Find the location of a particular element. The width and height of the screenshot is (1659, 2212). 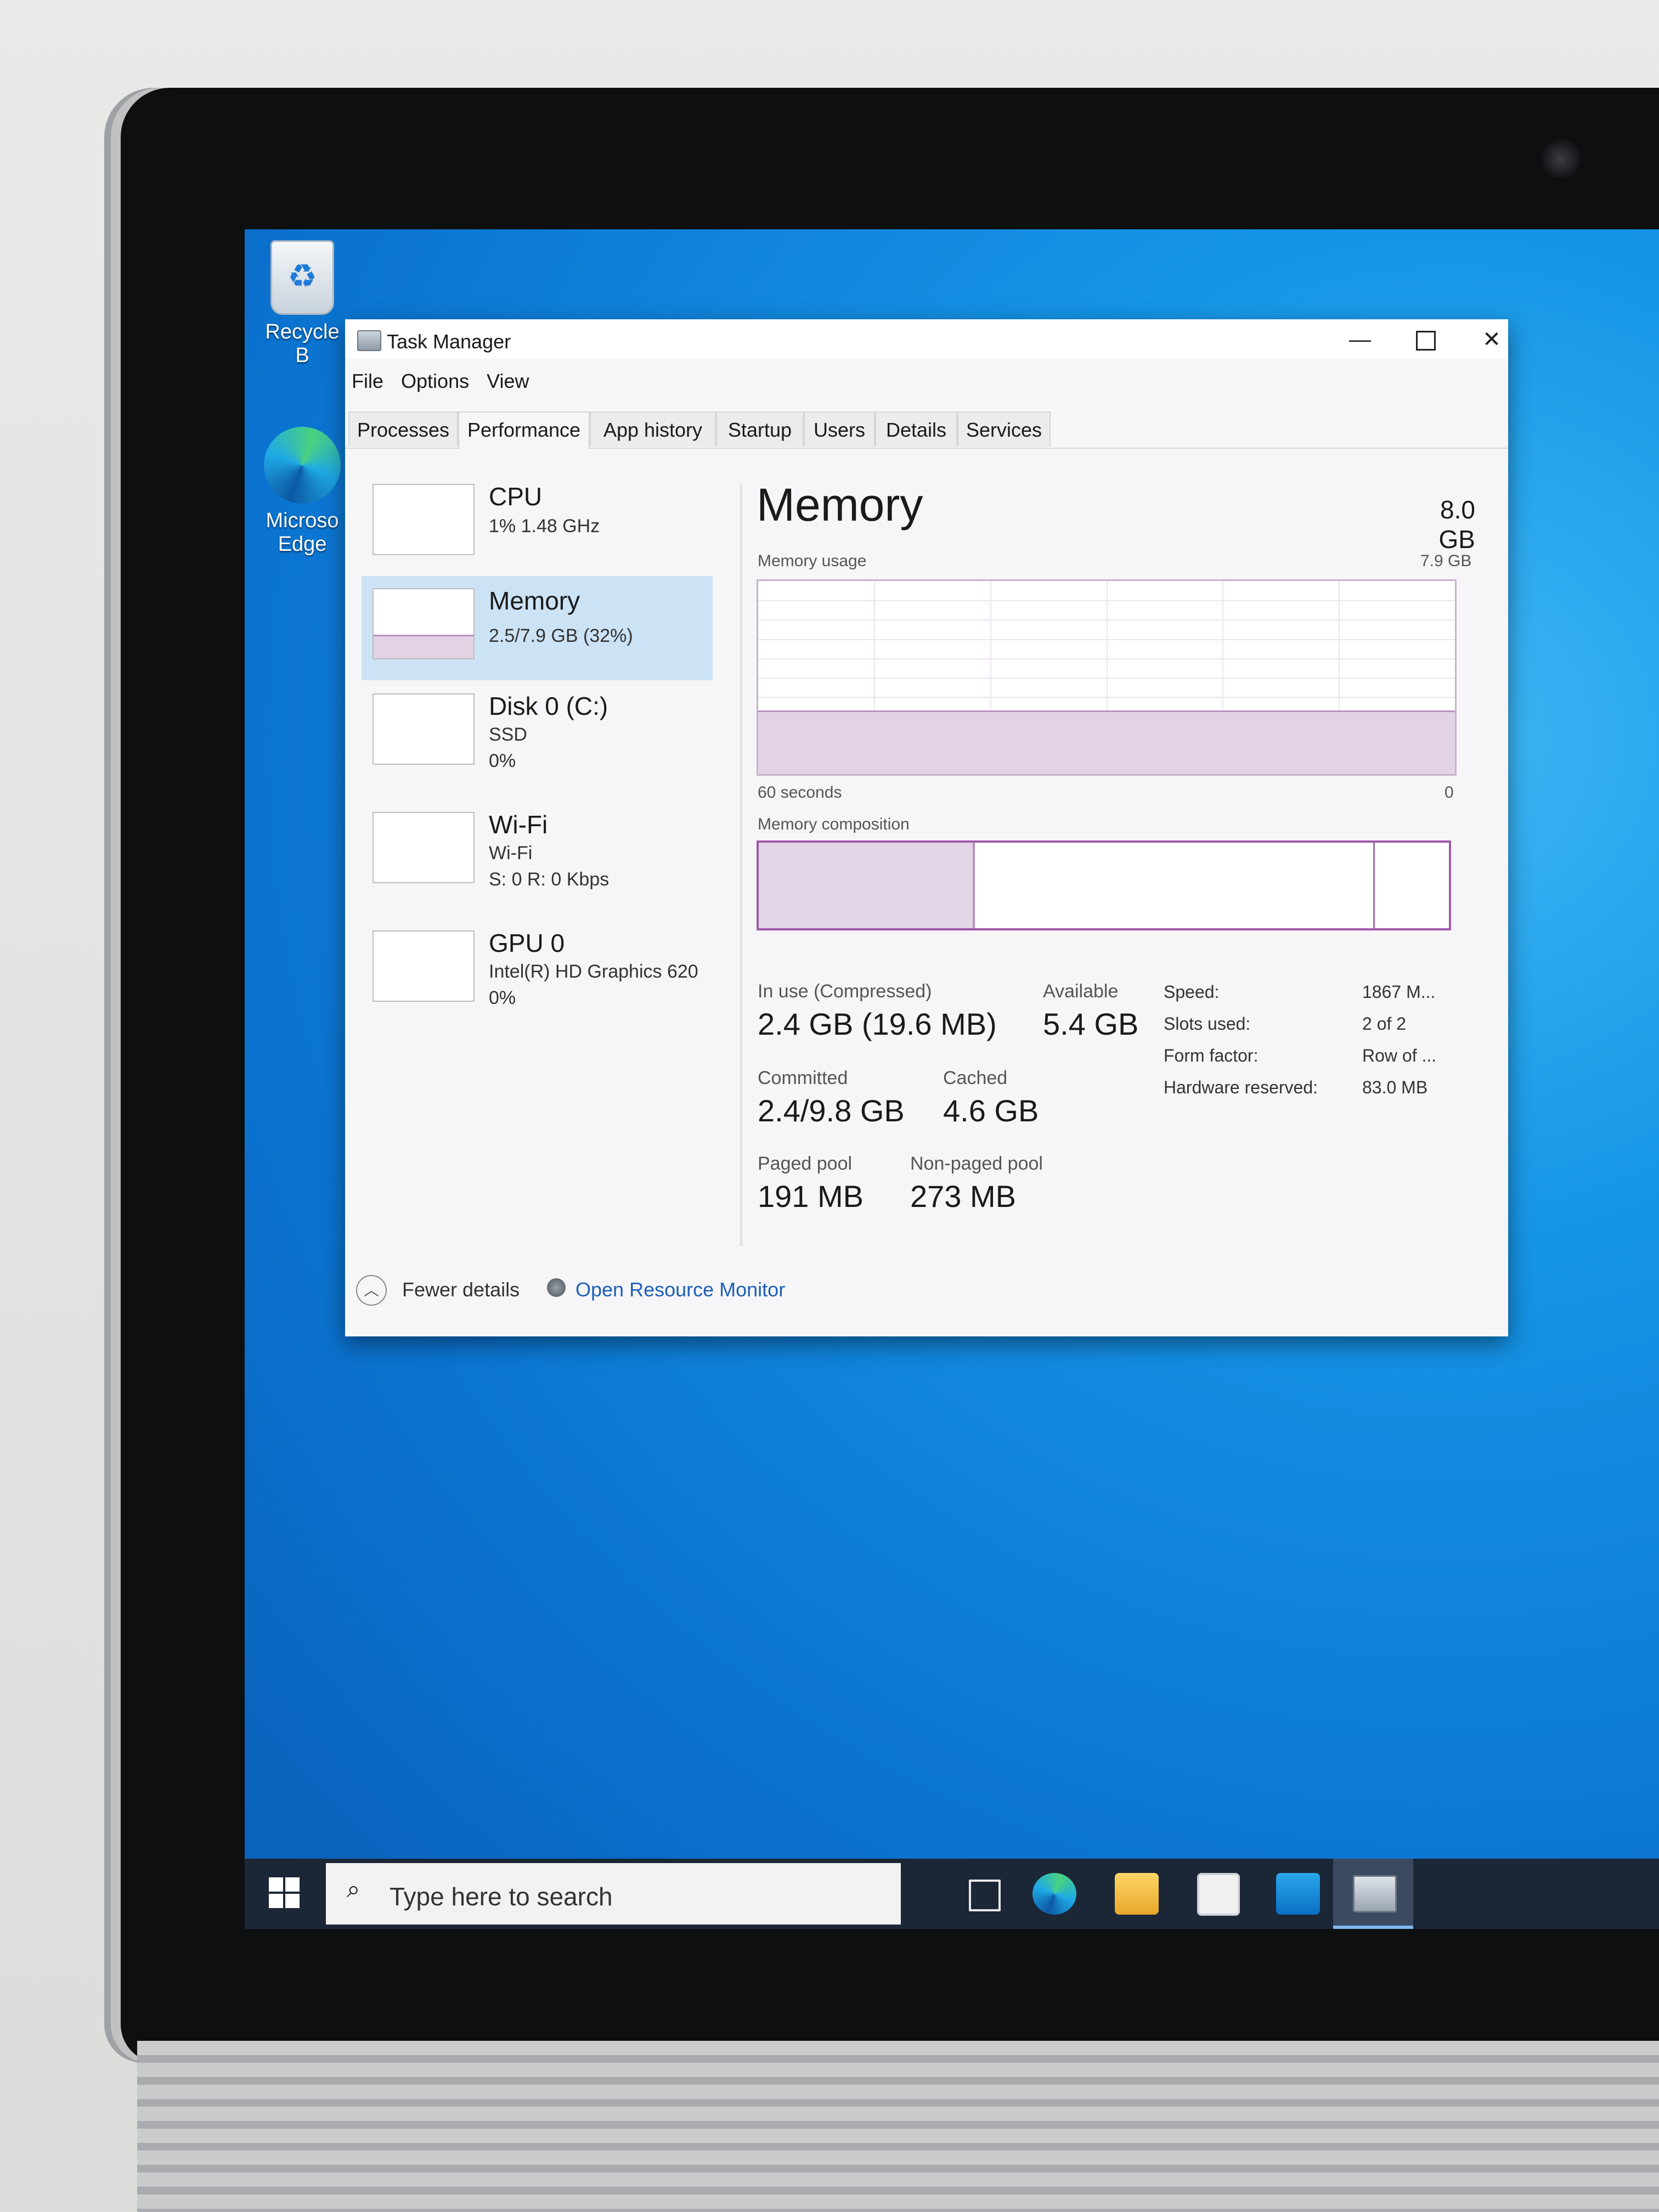

available-value: 5.4 GB is located at coordinates (1091, 1024).